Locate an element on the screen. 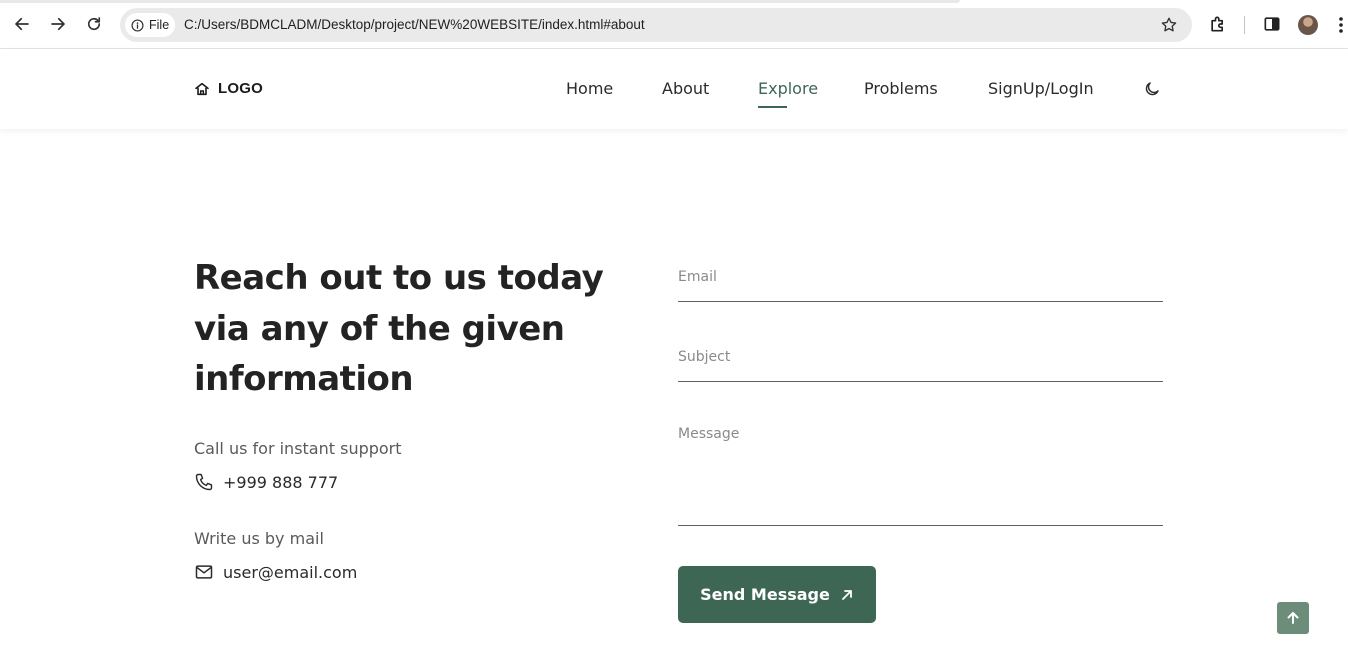 The height and width of the screenshot is (658, 1348). send-message-button: Send Message is located at coordinates (777, 594).